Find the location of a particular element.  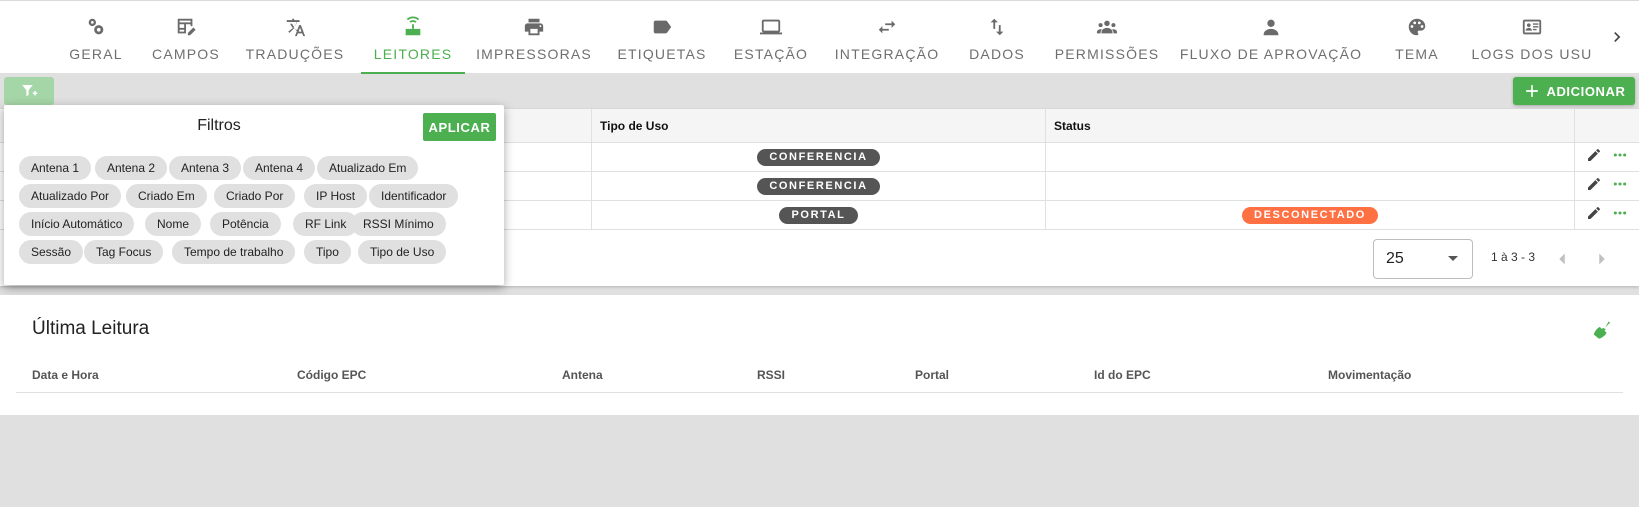

column-header: Código EPC is located at coordinates (332, 375).